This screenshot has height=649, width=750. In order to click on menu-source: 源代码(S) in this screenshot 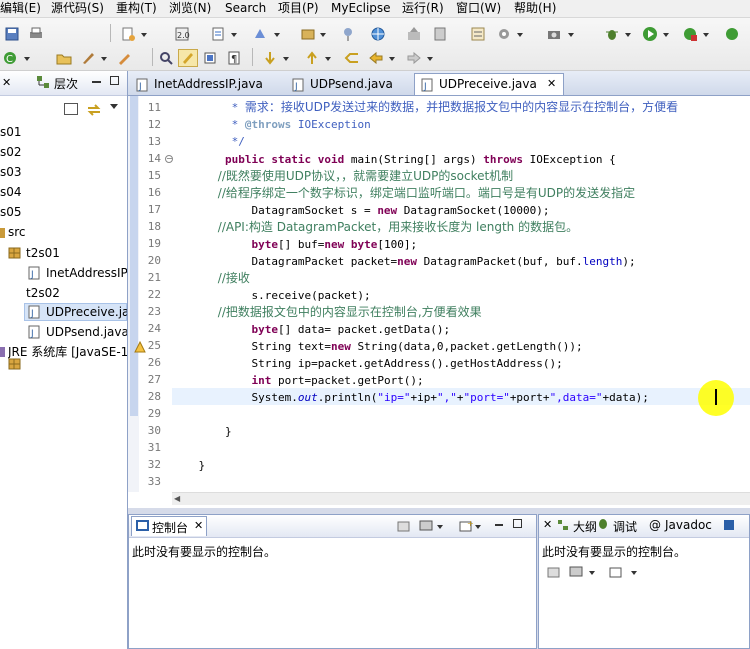, I will do `click(77, 8)`.